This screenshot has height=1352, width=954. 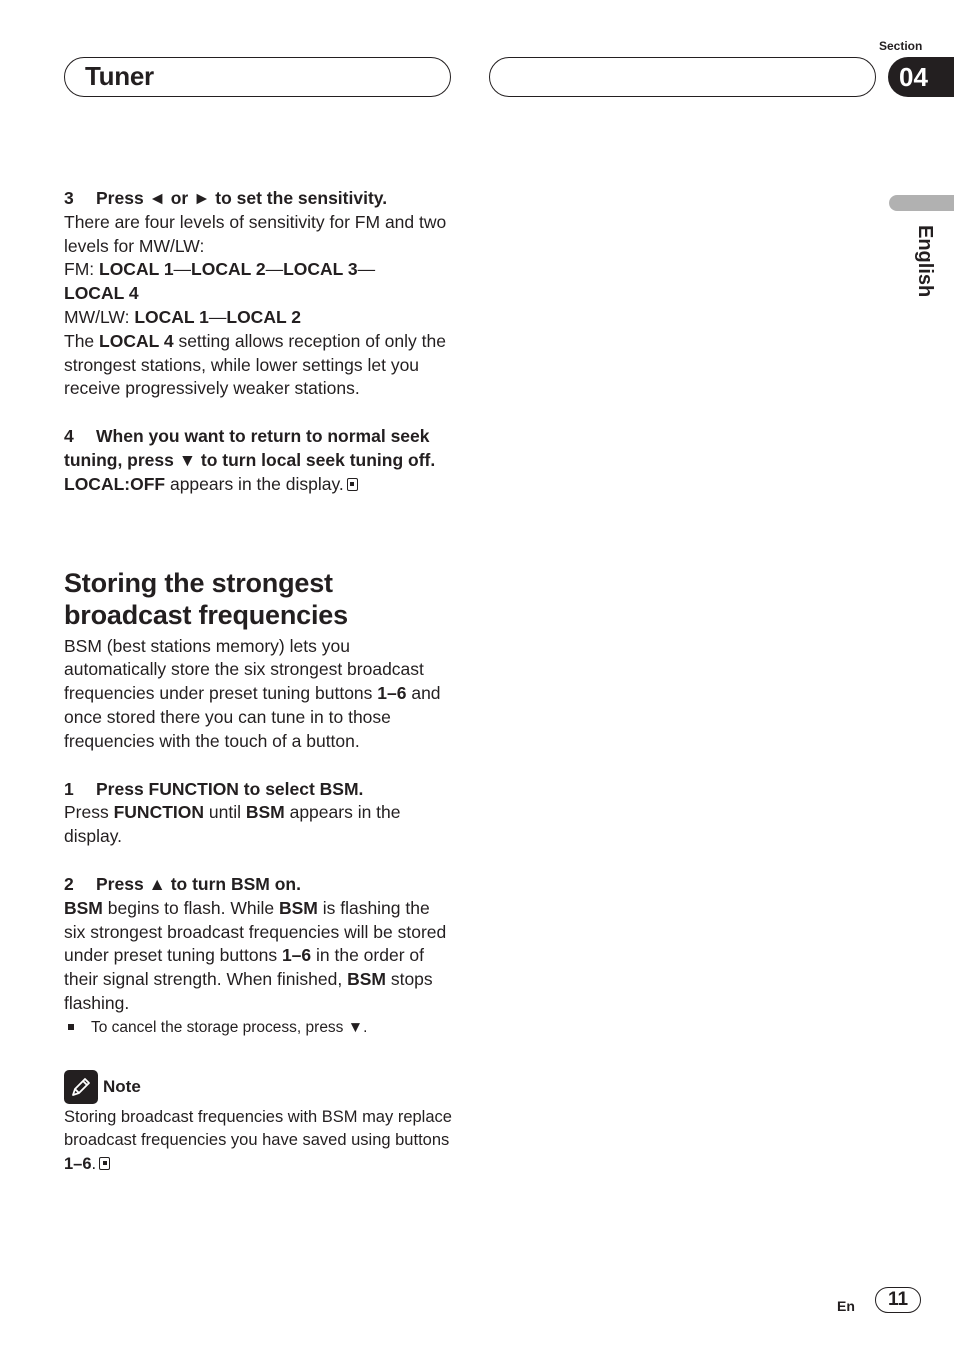 What do you see at coordinates (122, 1086) in the screenshot?
I see `note-label: Note` at bounding box center [122, 1086].